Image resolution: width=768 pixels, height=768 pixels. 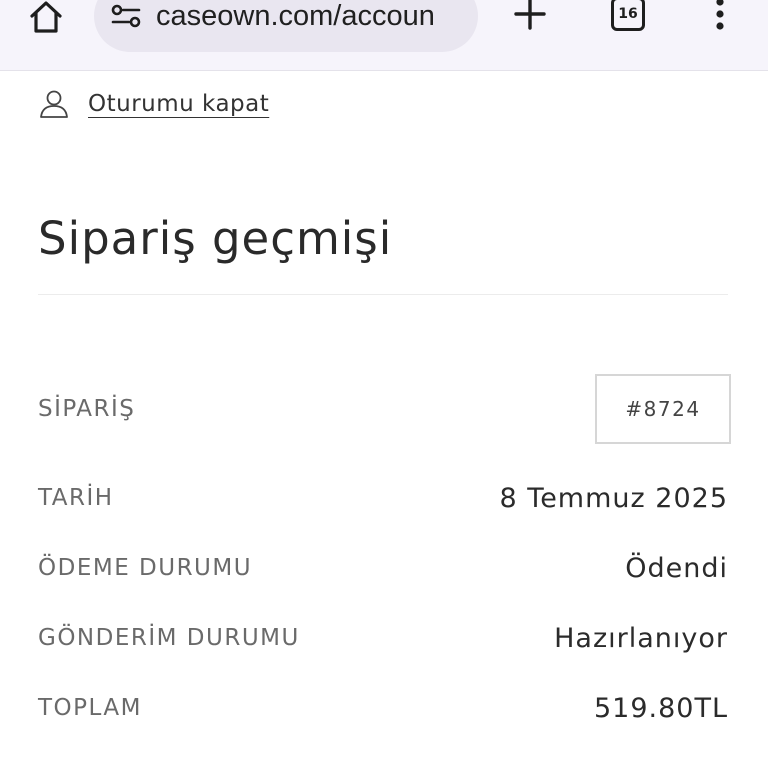 I want to click on shipping-status-value: Hazırlanıyor, so click(x=641, y=638).